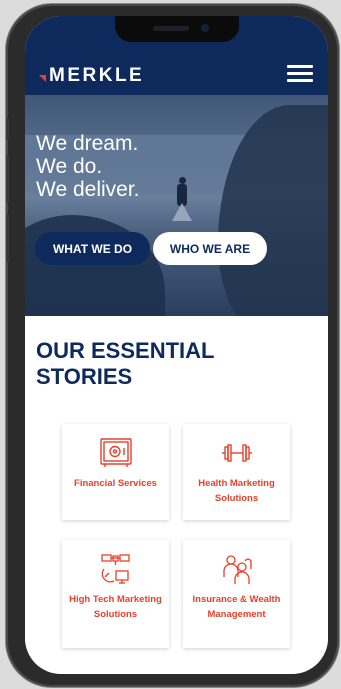 Image resolution: width=341 pixels, height=689 pixels. I want to click on story-card-hightech: High Tech Marketing Solutions, so click(115, 594).